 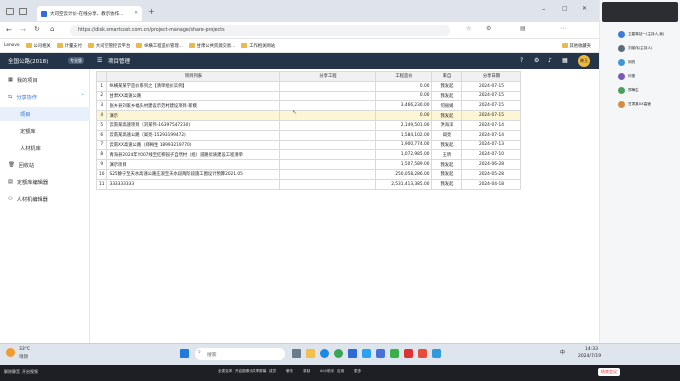 What do you see at coordinates (589, 356) in the screenshot?
I see `clock-date: 2024/7/19` at bounding box center [589, 356].